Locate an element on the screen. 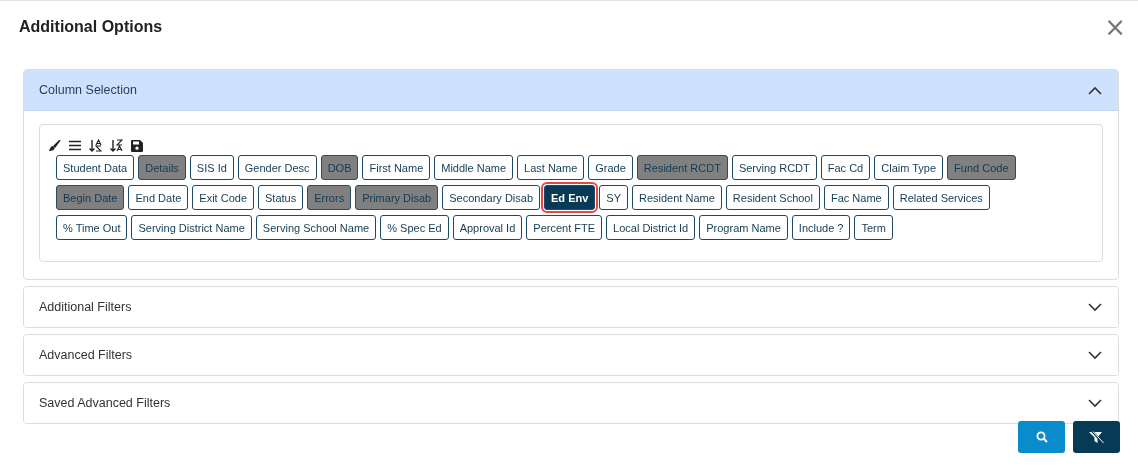 Image resolution: width=1138 pixels, height=474 pixels. column-chip: Exit Code is located at coordinates (223, 197).